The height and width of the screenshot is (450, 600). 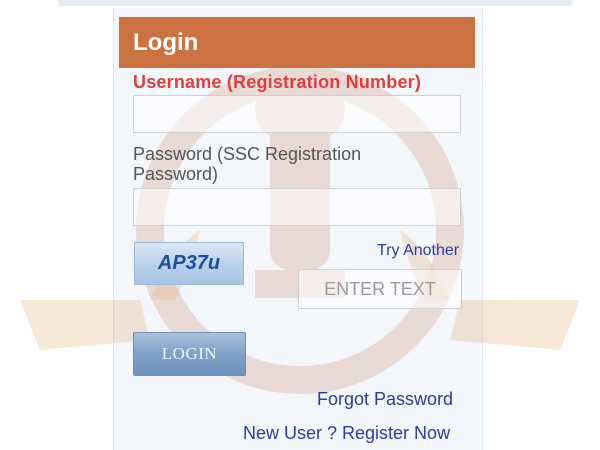 What do you see at coordinates (346, 433) in the screenshot?
I see `register-link: New User ? Register Now` at bounding box center [346, 433].